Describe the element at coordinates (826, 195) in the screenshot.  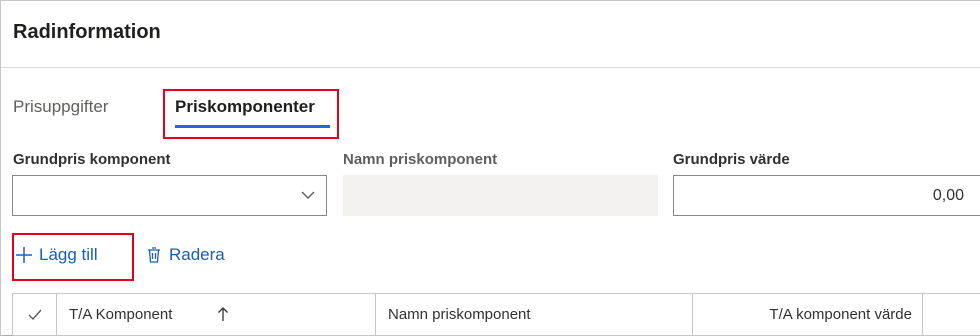
I see `base-value-input: 0,00` at that location.